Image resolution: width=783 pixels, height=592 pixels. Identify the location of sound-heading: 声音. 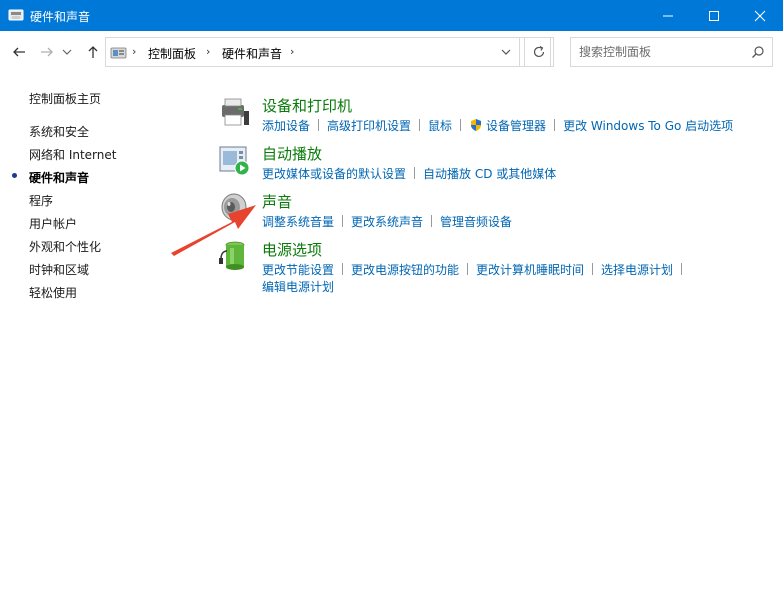
(277, 201).